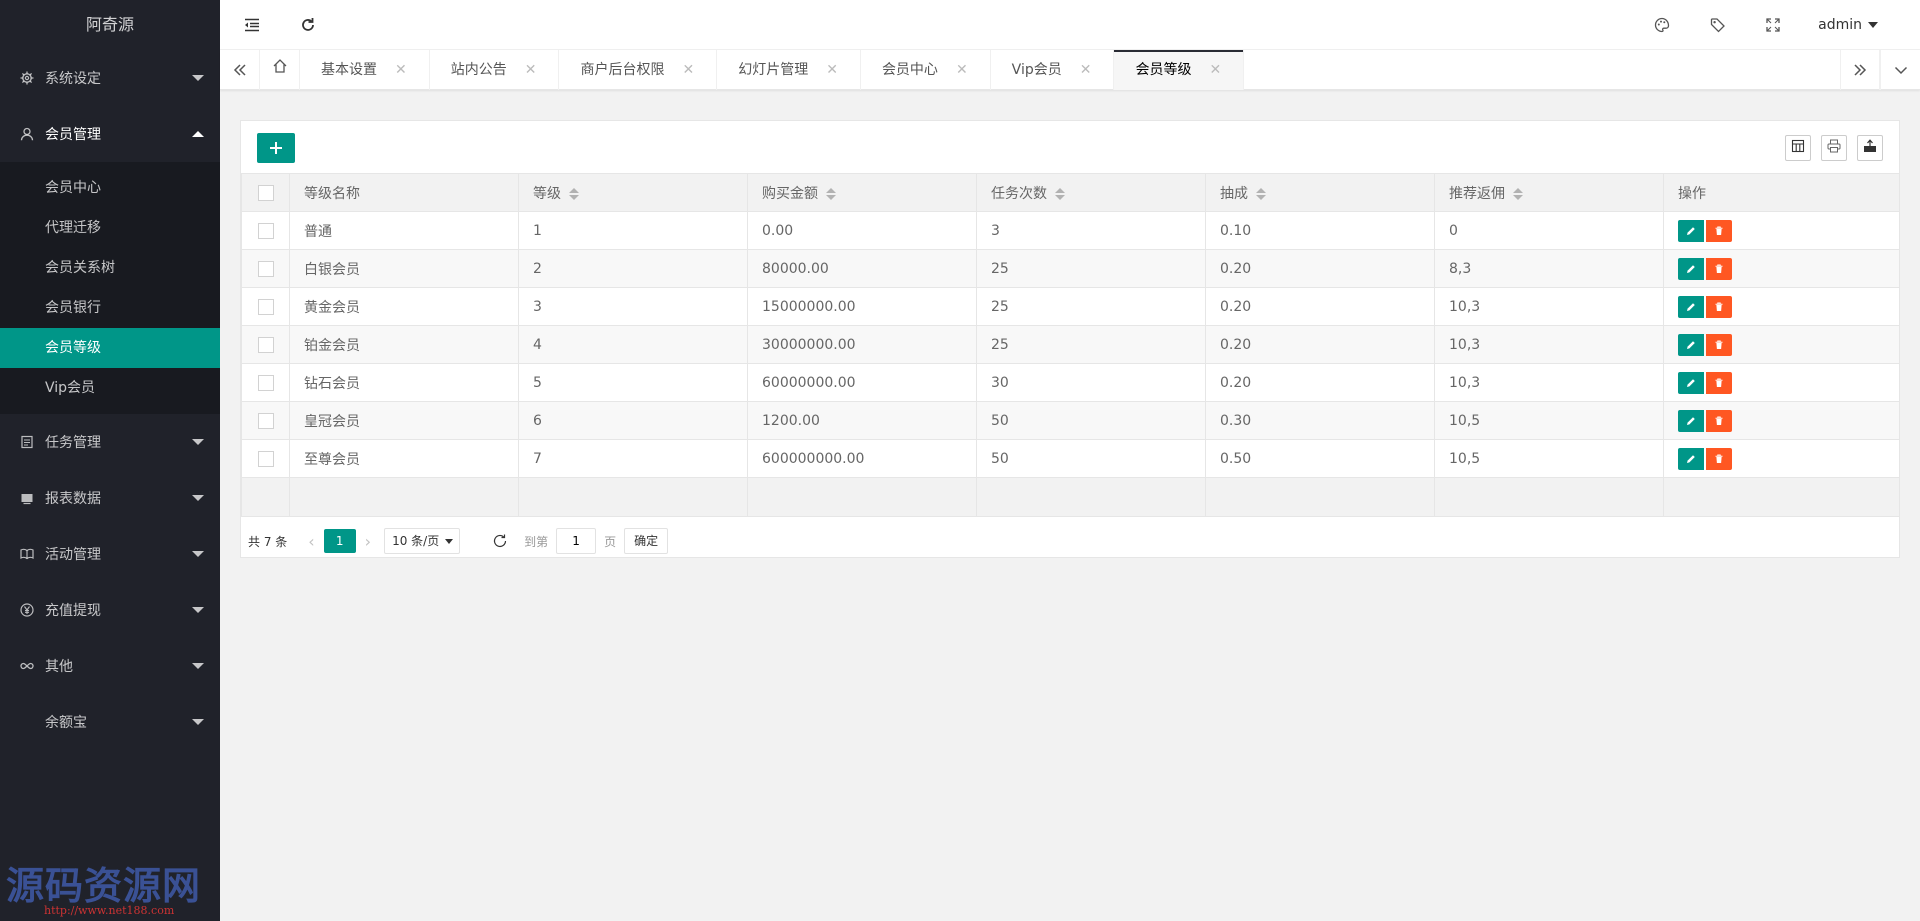 The image size is (1920, 921). Describe the element at coordinates (110, 498) in the screenshot. I see `nav-group-report: 报表数据` at that location.